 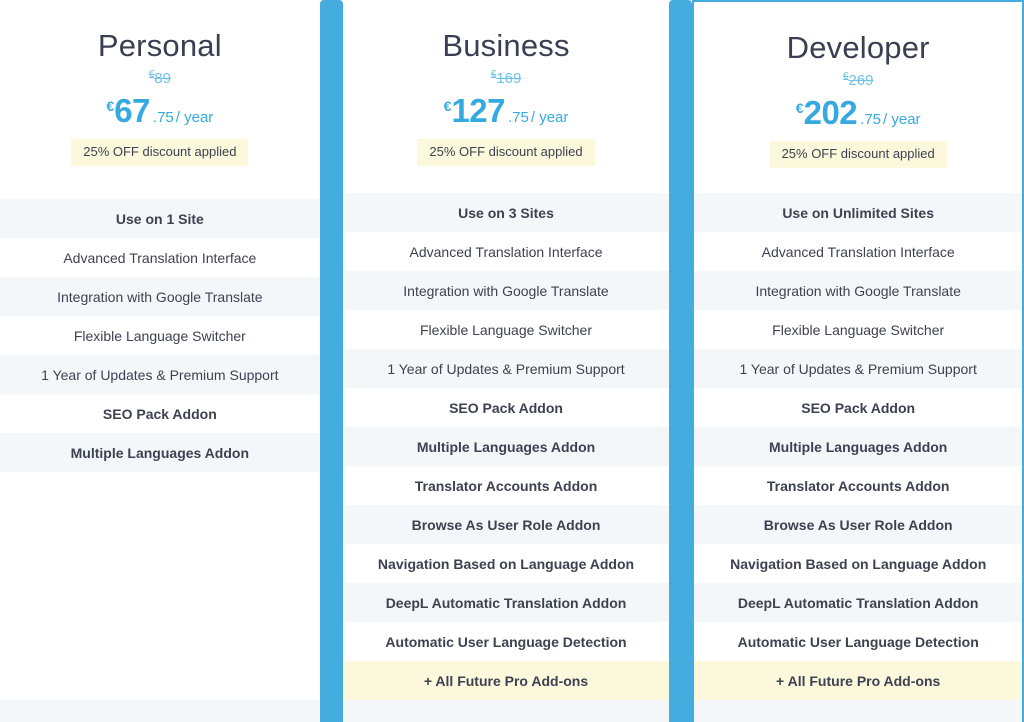 I want to click on old-price-value: 89, so click(x=162, y=78).